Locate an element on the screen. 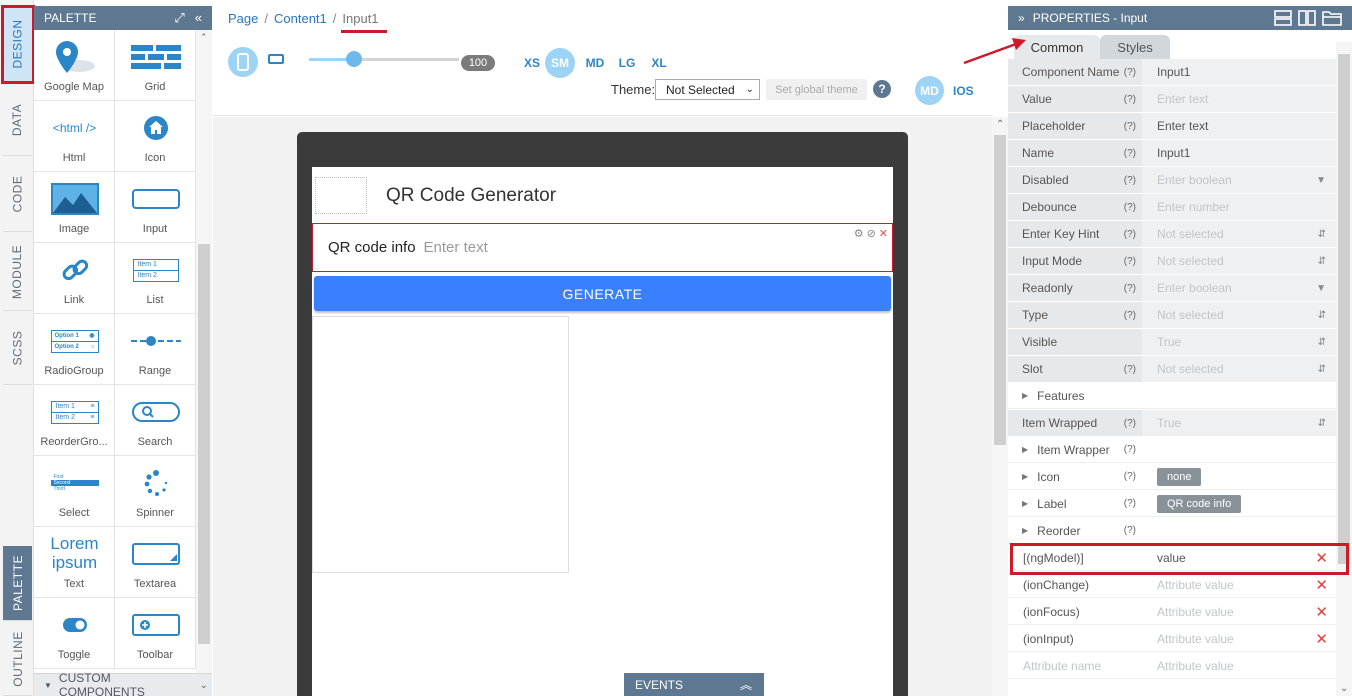 The height and width of the screenshot is (696, 1352). breakpoint-xl: XL is located at coordinates (659, 63).